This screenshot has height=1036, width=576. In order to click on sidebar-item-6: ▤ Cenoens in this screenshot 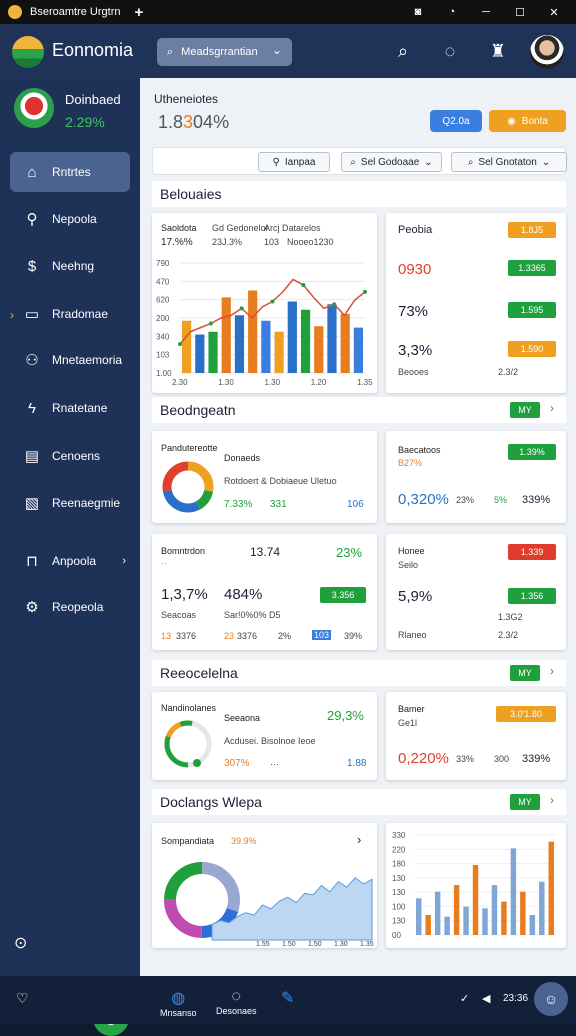, I will do `click(70, 456)`.